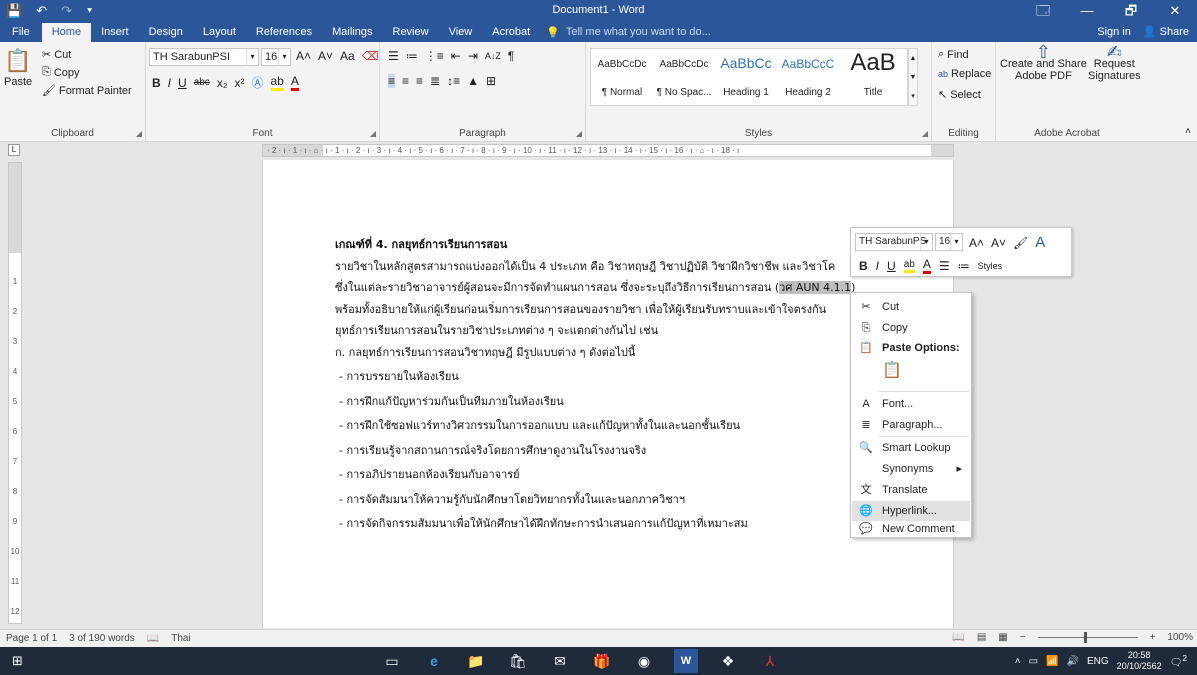  Describe the element at coordinates (434, 661) in the screenshot. I see `edge-icon: e` at that location.